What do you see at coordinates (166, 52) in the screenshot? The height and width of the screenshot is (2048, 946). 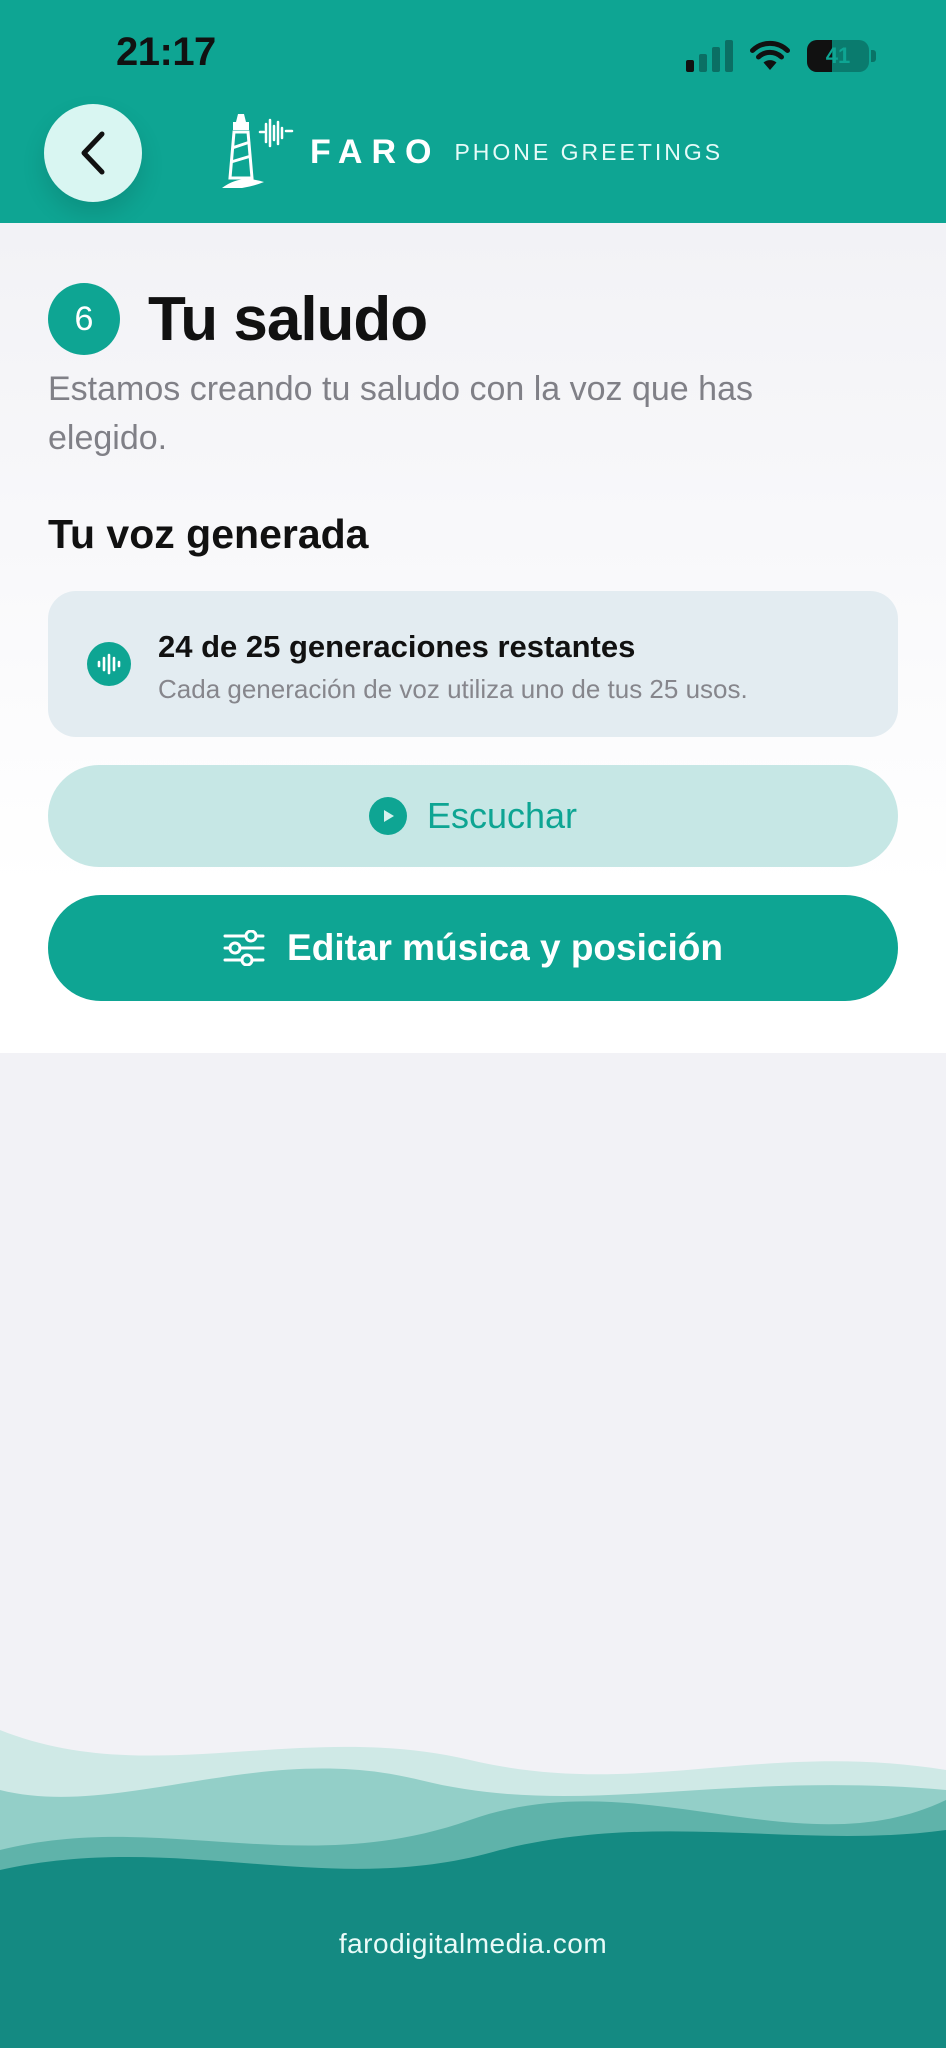 I see `status-time: 21:17` at bounding box center [166, 52].